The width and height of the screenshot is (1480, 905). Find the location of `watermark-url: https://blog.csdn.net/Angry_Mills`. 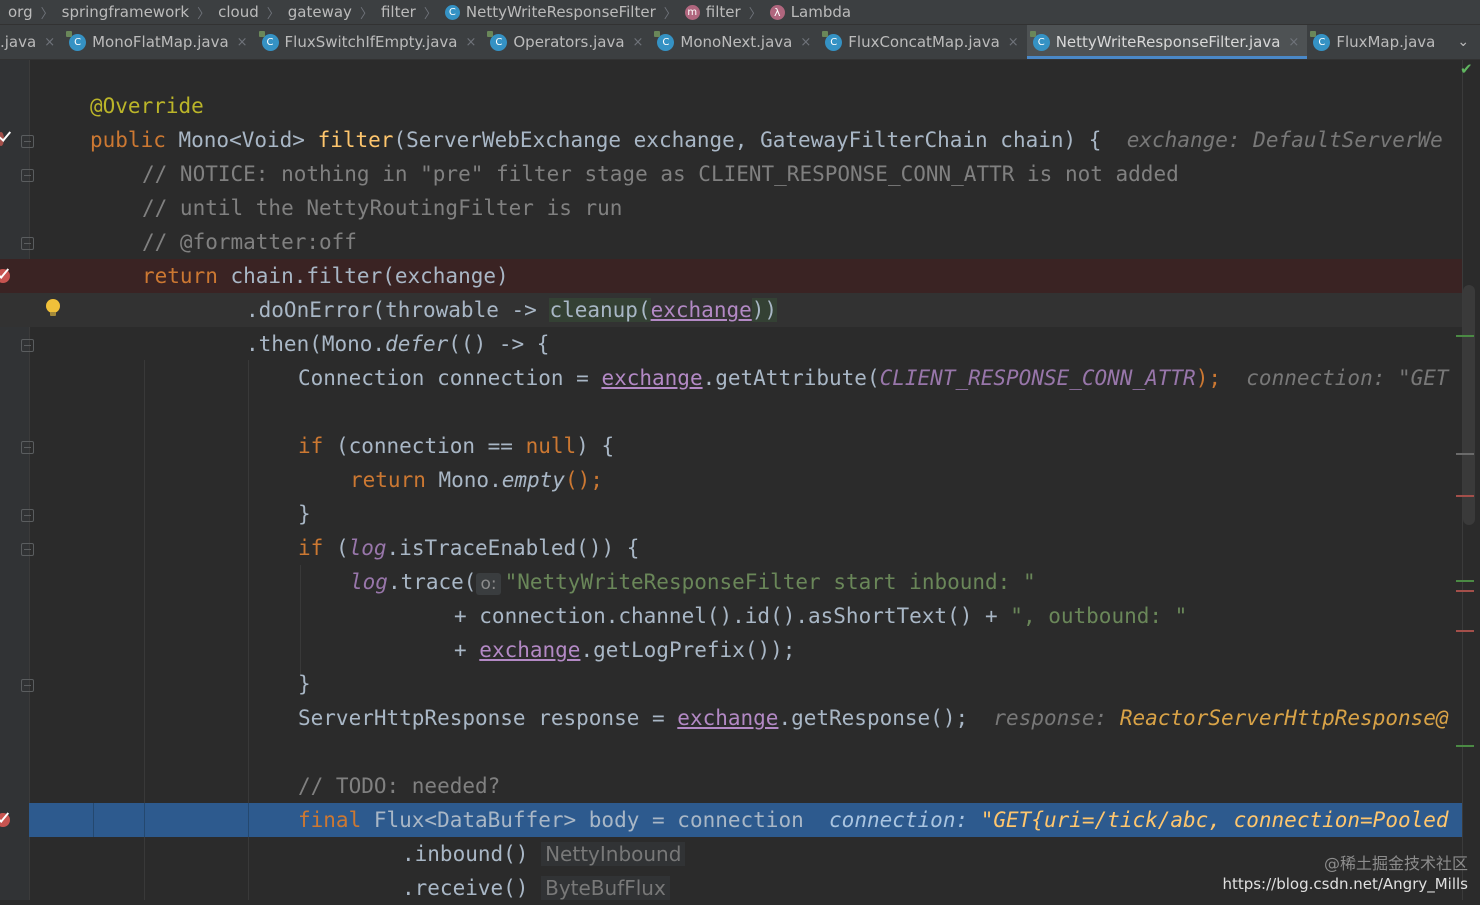

watermark-url: https://blog.csdn.net/Angry_Mills is located at coordinates (1345, 884).